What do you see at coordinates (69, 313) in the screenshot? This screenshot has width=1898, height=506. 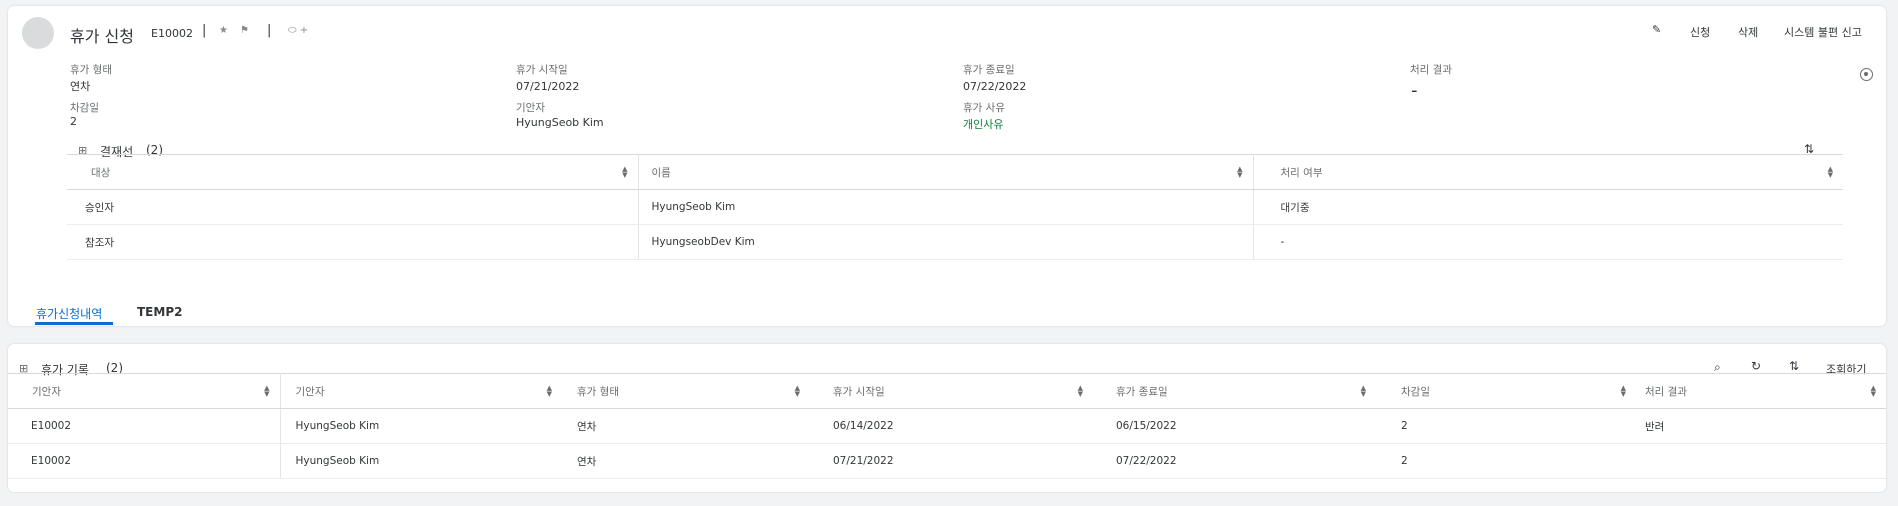 I see `tab-leave-history: 휴가신청내역` at bounding box center [69, 313].